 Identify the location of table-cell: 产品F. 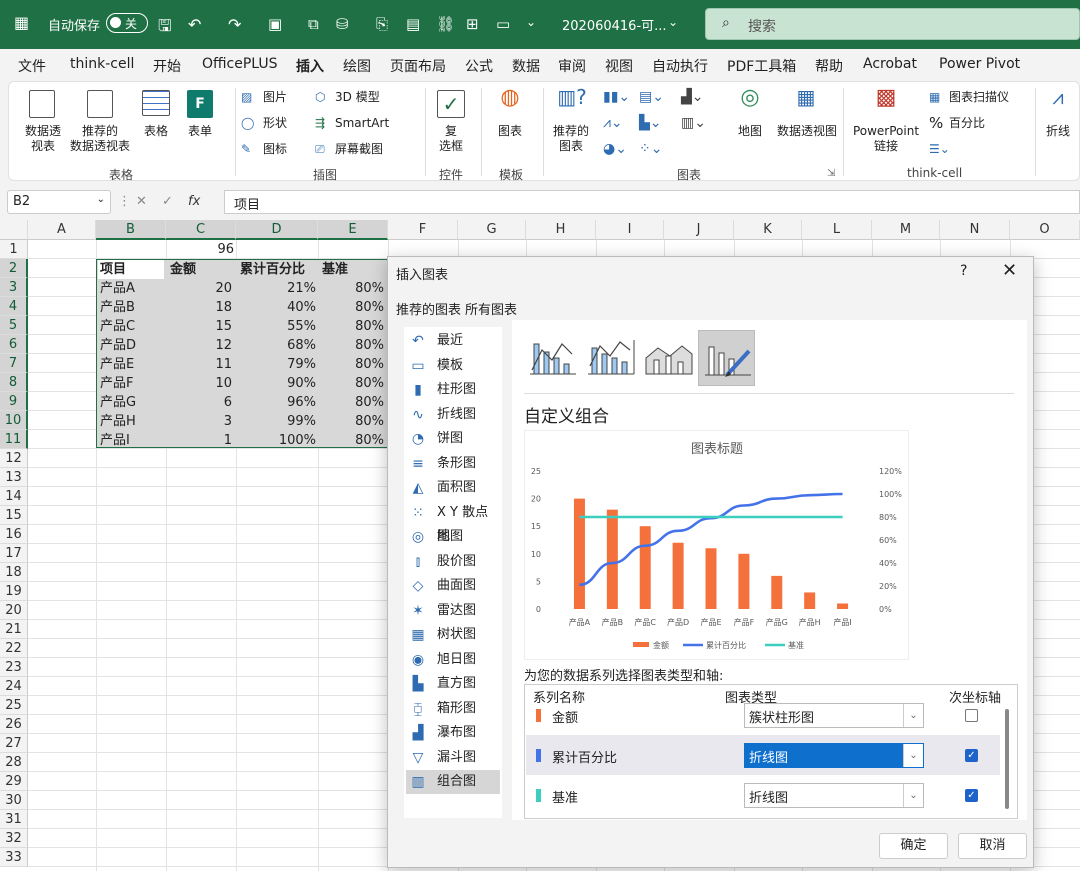
(131, 383).